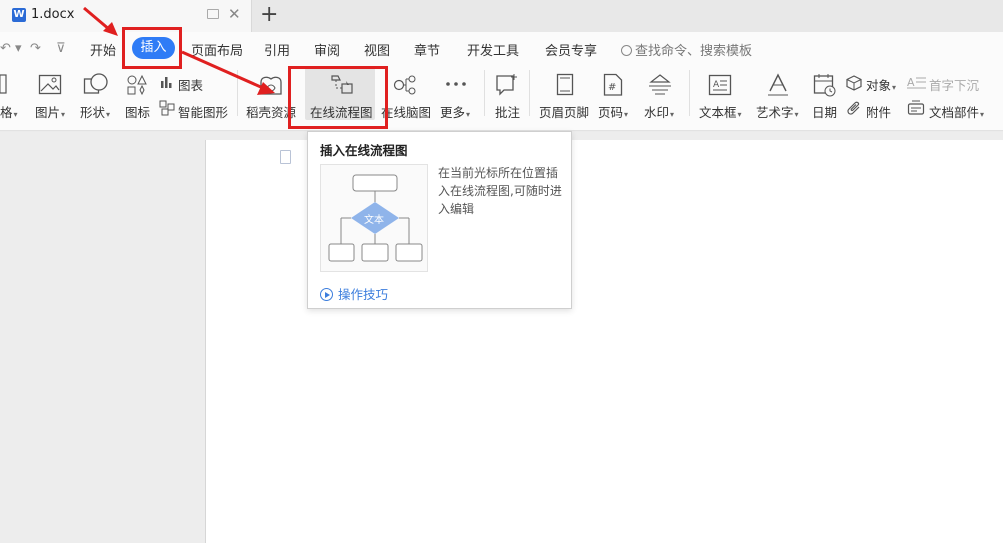 Image resolution: width=1003 pixels, height=543 pixels. I want to click on icon-button: 图标, so click(137, 111).